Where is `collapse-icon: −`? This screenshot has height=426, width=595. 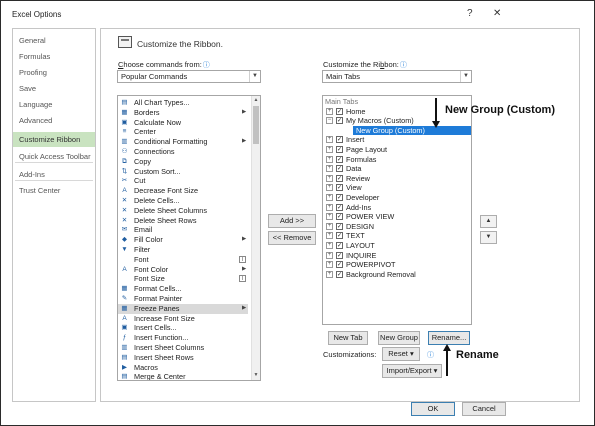
collapse-icon: − is located at coordinates (329, 121).